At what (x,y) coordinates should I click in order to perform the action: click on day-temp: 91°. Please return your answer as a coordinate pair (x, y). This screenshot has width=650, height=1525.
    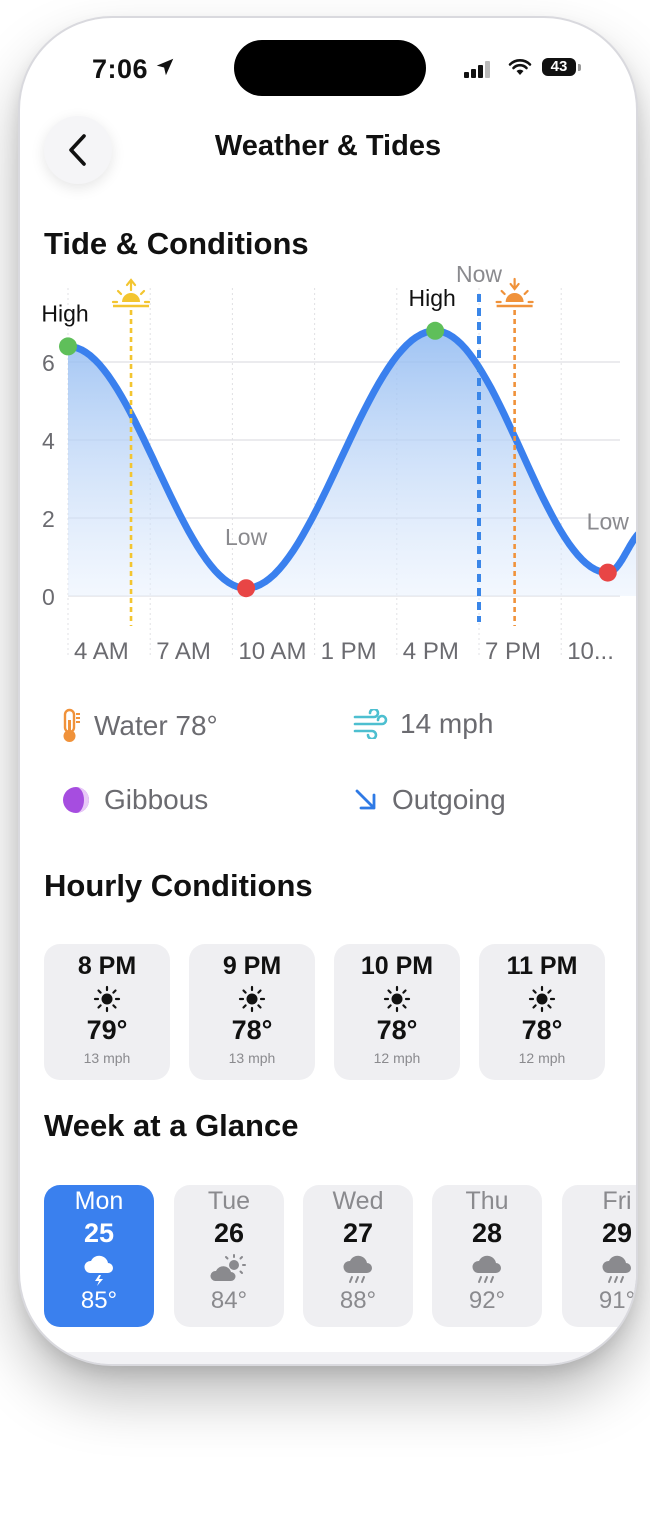
    Looking at the image, I should click on (617, 1300).